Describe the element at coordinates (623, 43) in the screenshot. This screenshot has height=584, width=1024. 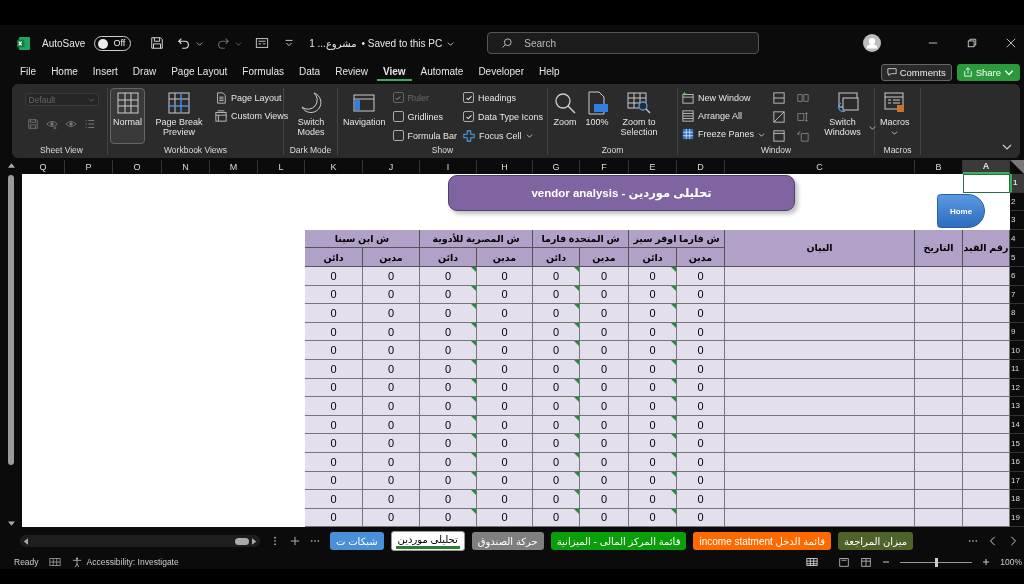
I see `search-field: Search` at that location.